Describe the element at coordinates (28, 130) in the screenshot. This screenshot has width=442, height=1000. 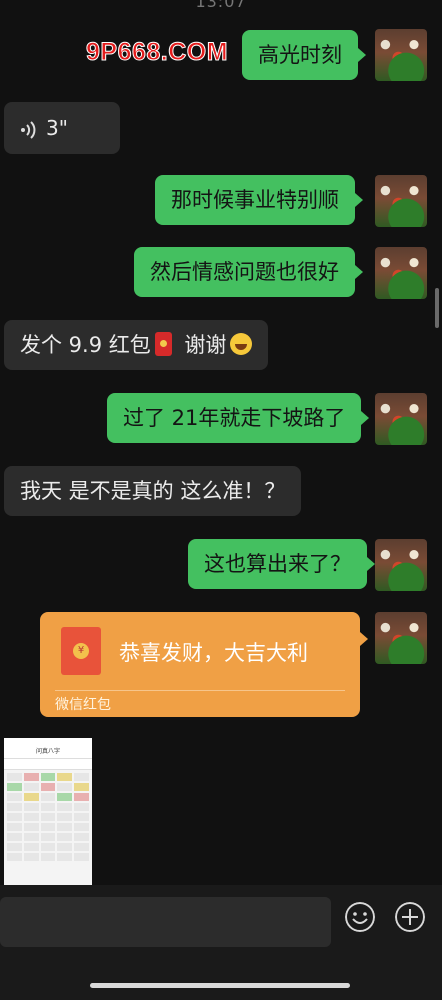
I see `voice-wave-icon` at that location.